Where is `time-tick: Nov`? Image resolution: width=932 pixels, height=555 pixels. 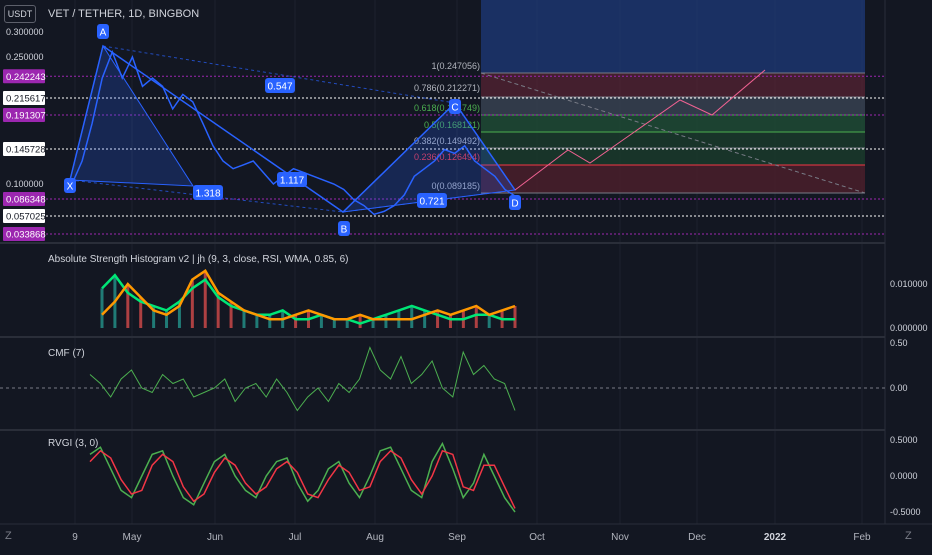 time-tick: Nov is located at coordinates (620, 537).